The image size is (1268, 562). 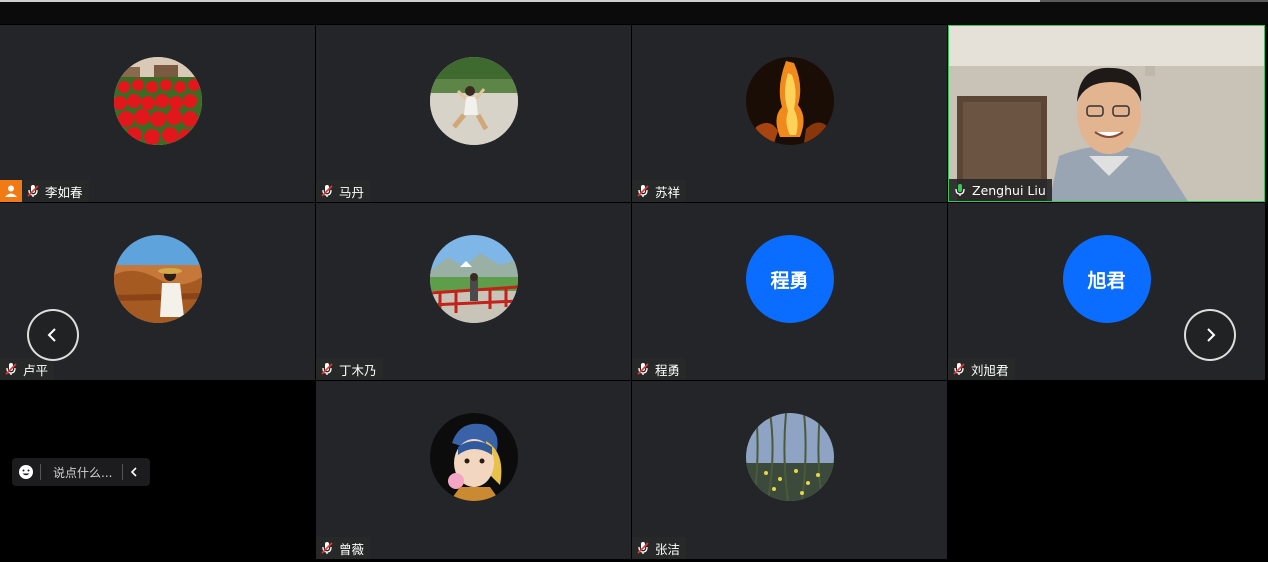 I want to click on participant-tile-dingmunai: 丁木乃, so click(x=473, y=291).